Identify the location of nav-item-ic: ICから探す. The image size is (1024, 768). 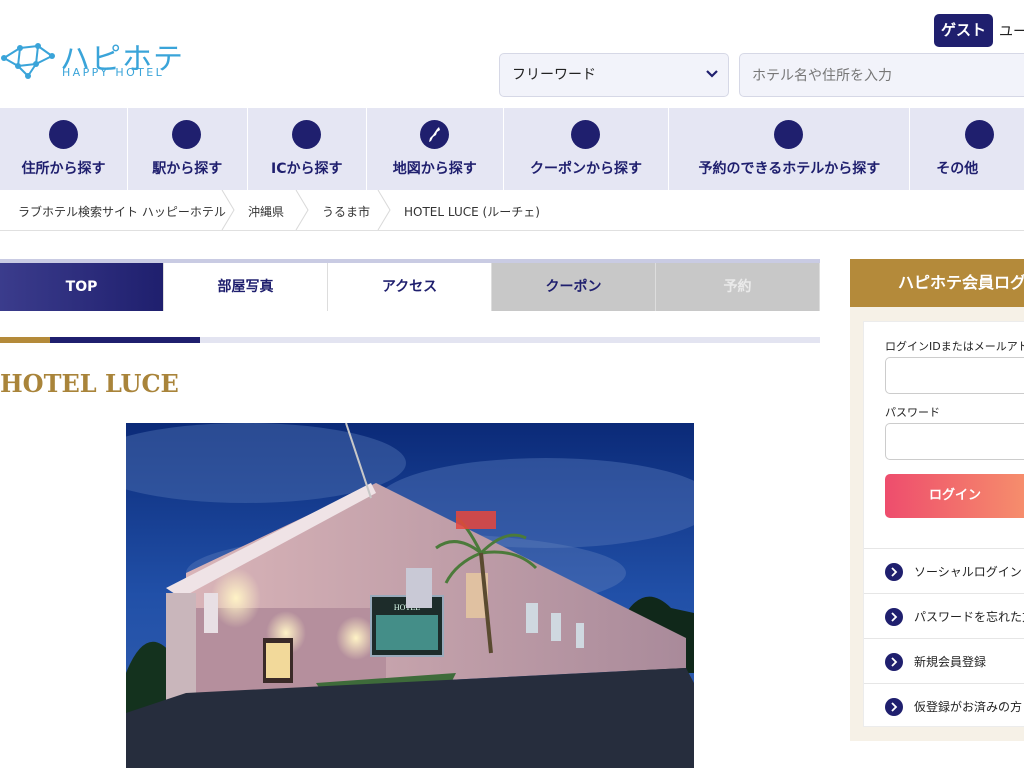
(307, 149).